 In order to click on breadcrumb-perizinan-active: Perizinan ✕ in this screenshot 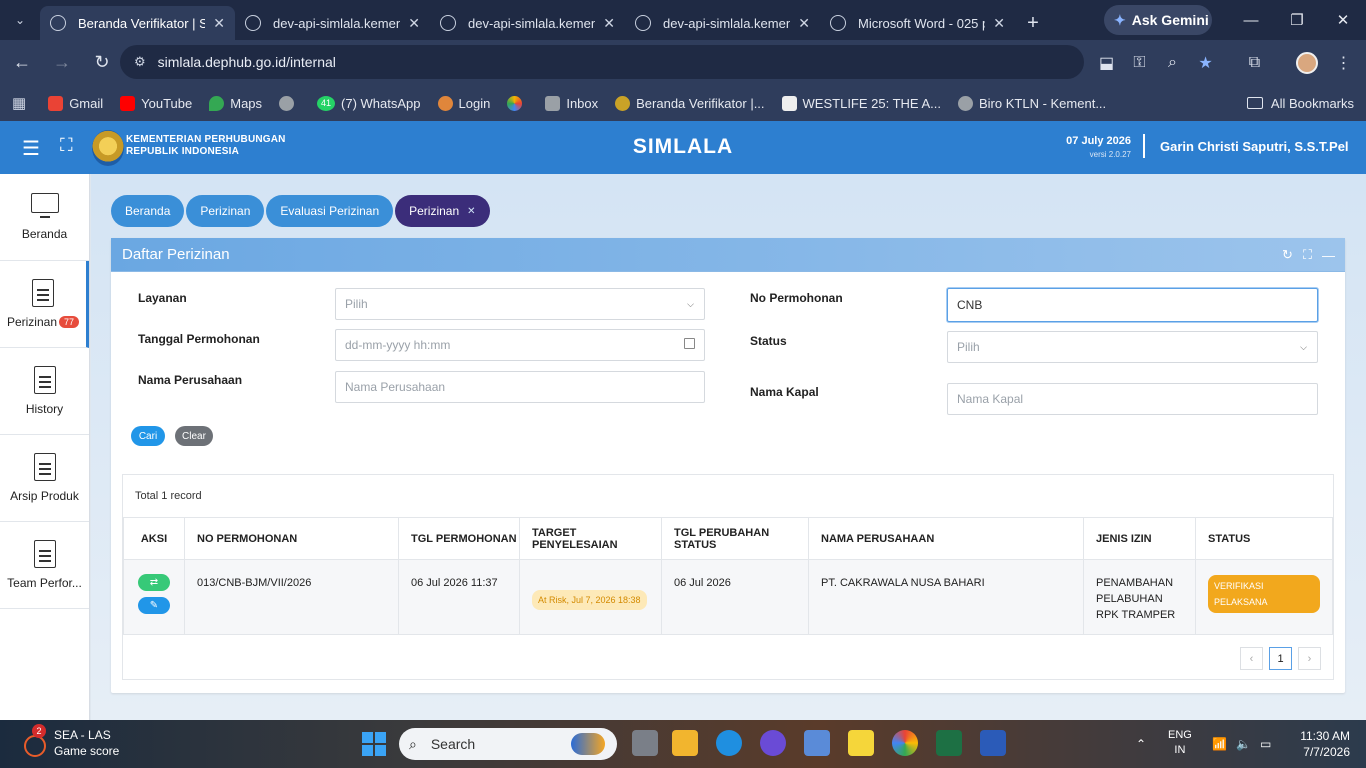, I will do `click(442, 211)`.